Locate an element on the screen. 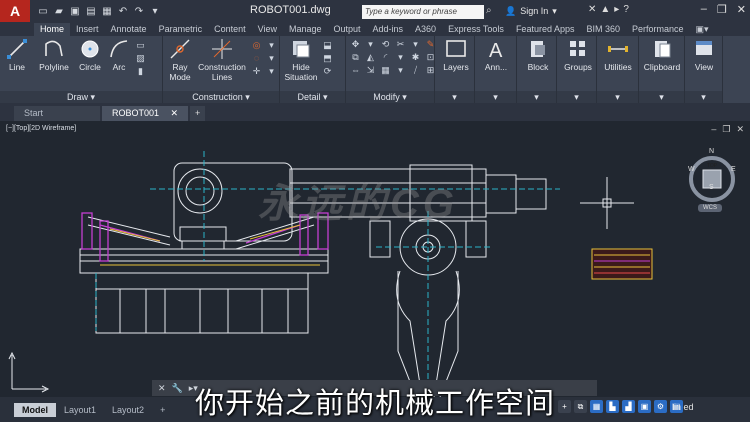 This screenshot has height=422, width=750. construction-lines-button: Construction Lines is located at coordinates (222, 60).